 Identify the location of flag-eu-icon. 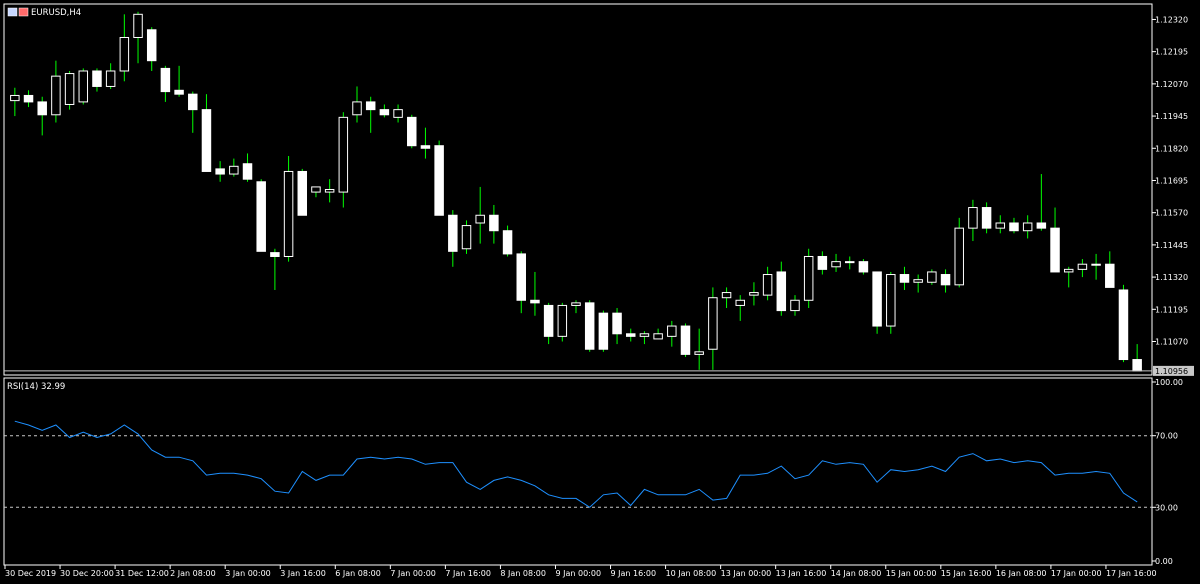
(12, 12).